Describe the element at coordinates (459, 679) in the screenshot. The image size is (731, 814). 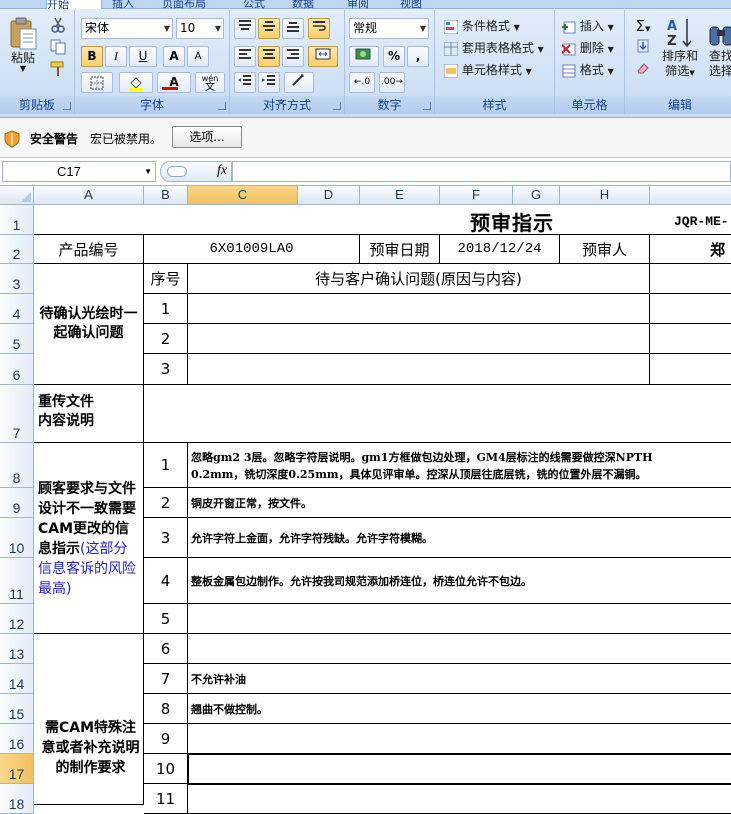
I see `s4-requirement-7: 不允许补油` at that location.